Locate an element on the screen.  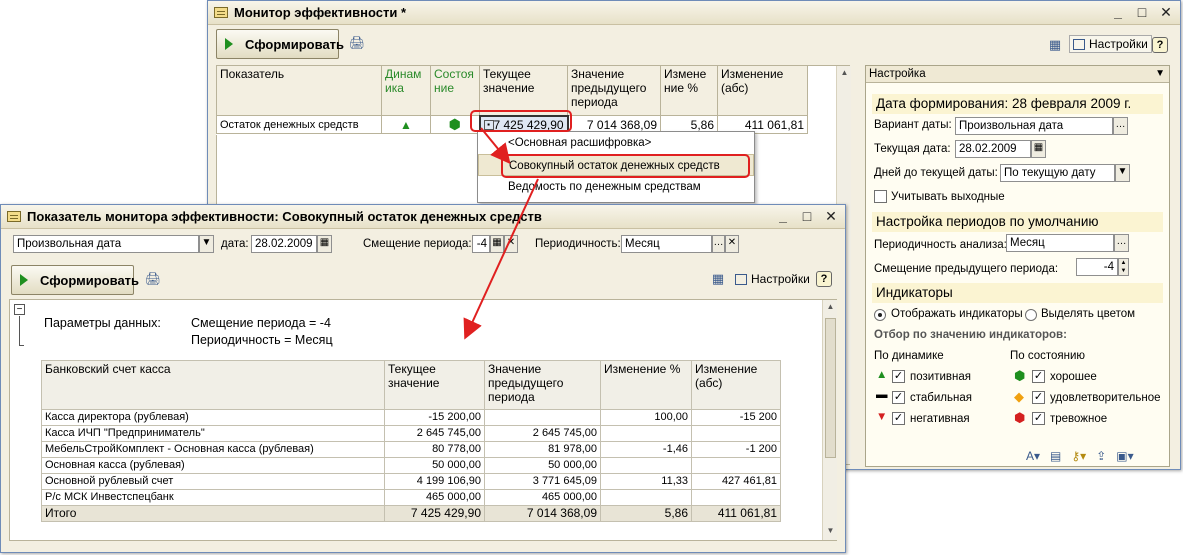
detail-shift-clear-icon: ✕ is located at coordinates (511, 244).